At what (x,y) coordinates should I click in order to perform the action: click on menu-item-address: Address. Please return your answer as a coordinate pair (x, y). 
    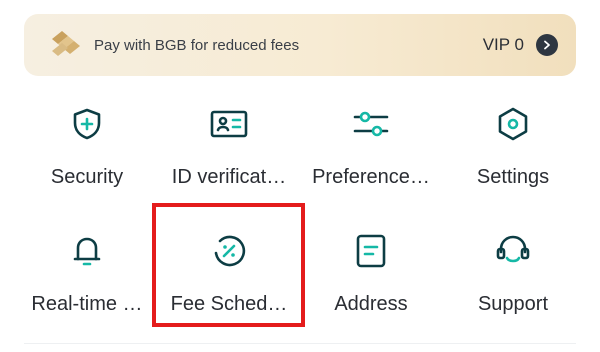
    Looking at the image, I should click on (371, 286).